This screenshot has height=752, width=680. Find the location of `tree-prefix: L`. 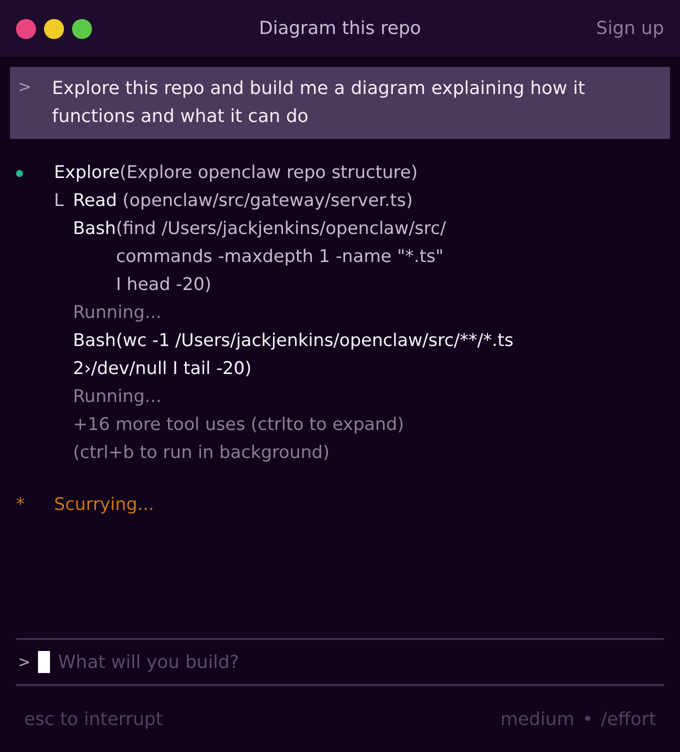

tree-prefix: L is located at coordinates (59, 201).